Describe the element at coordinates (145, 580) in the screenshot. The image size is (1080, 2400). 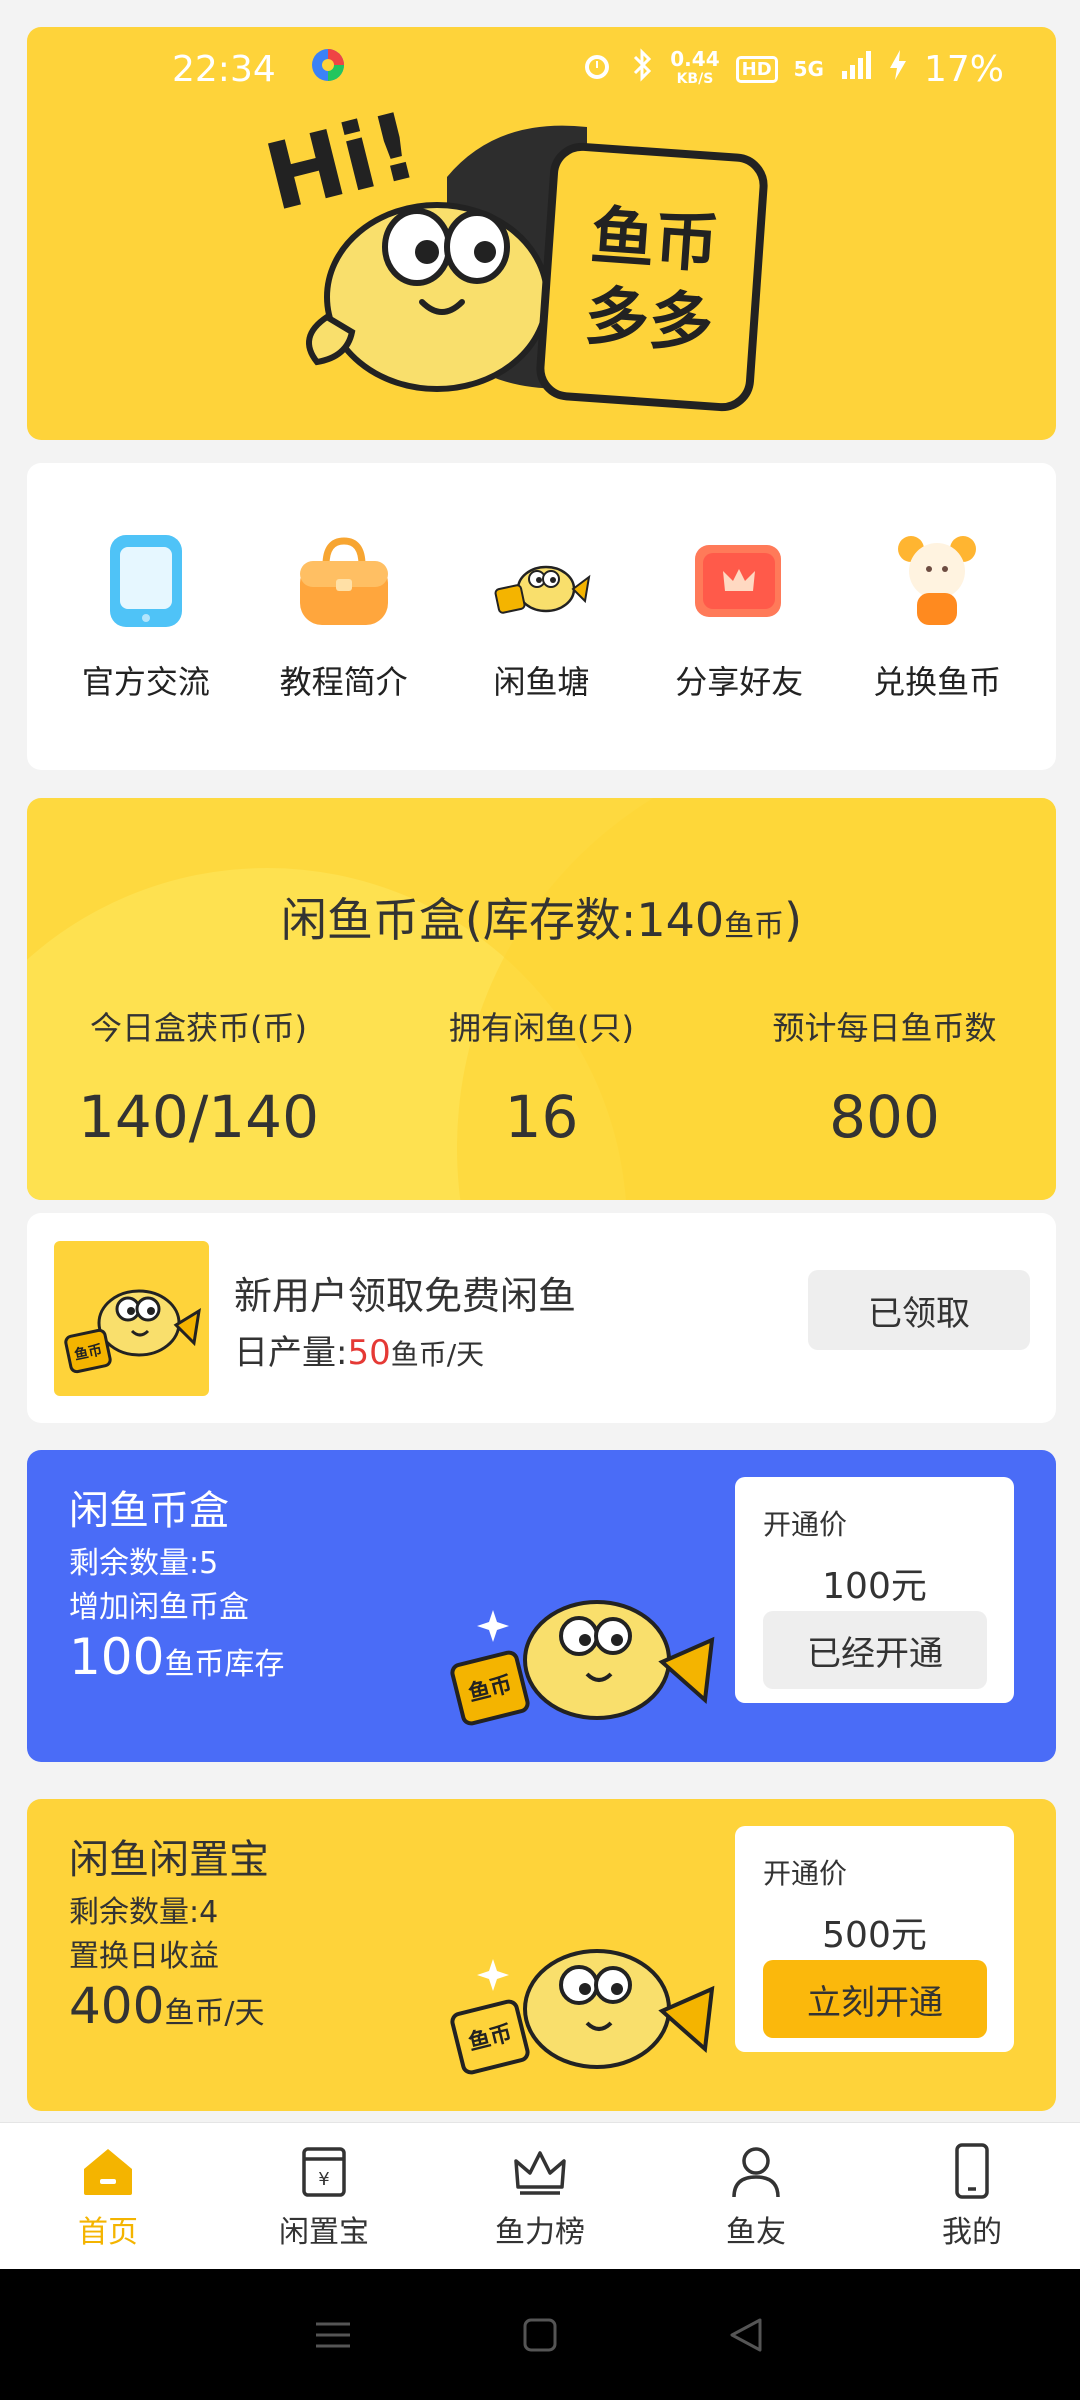
I see `tablet-icon` at that location.